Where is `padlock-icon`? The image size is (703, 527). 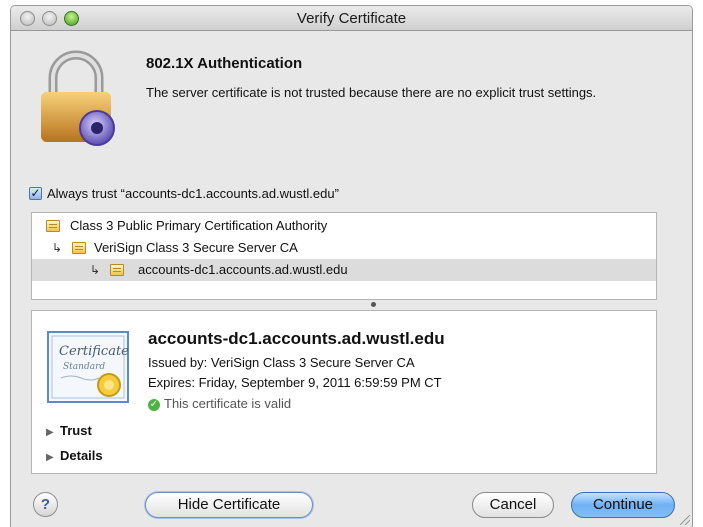
padlock-icon is located at coordinates (78, 98).